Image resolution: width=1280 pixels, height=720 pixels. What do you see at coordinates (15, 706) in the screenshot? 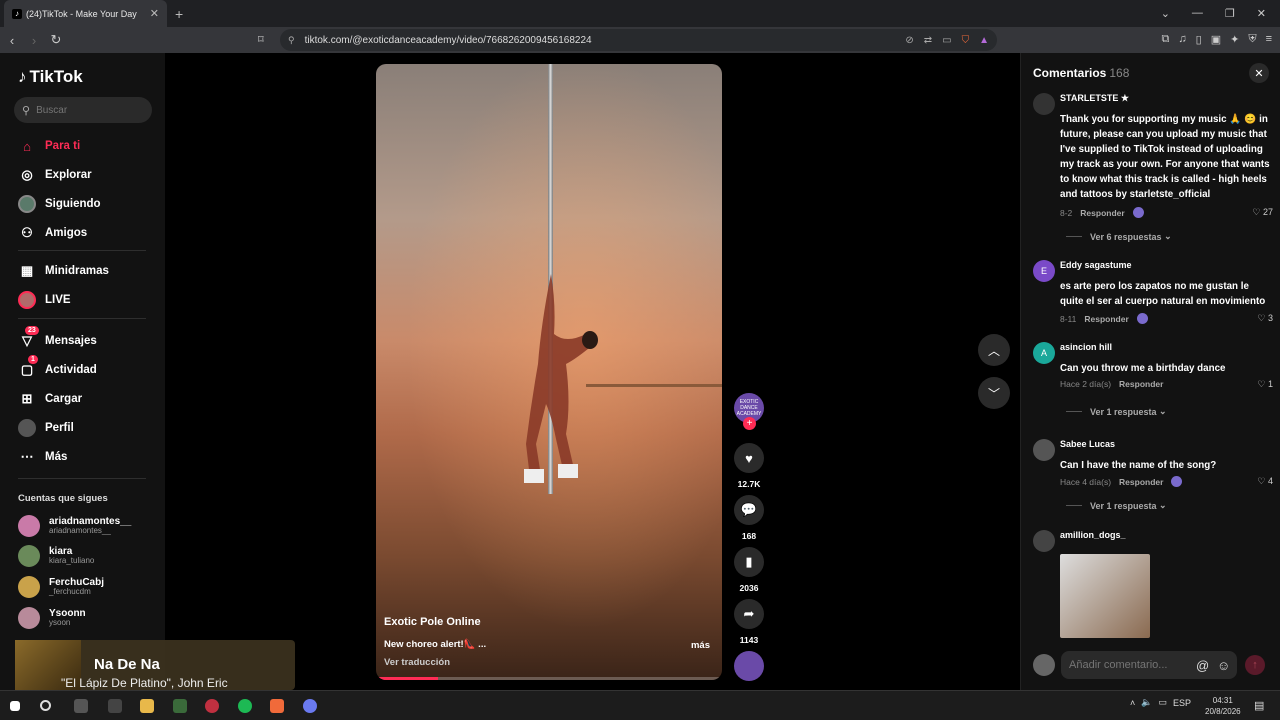
I see `windows-start-icon` at bounding box center [15, 706].